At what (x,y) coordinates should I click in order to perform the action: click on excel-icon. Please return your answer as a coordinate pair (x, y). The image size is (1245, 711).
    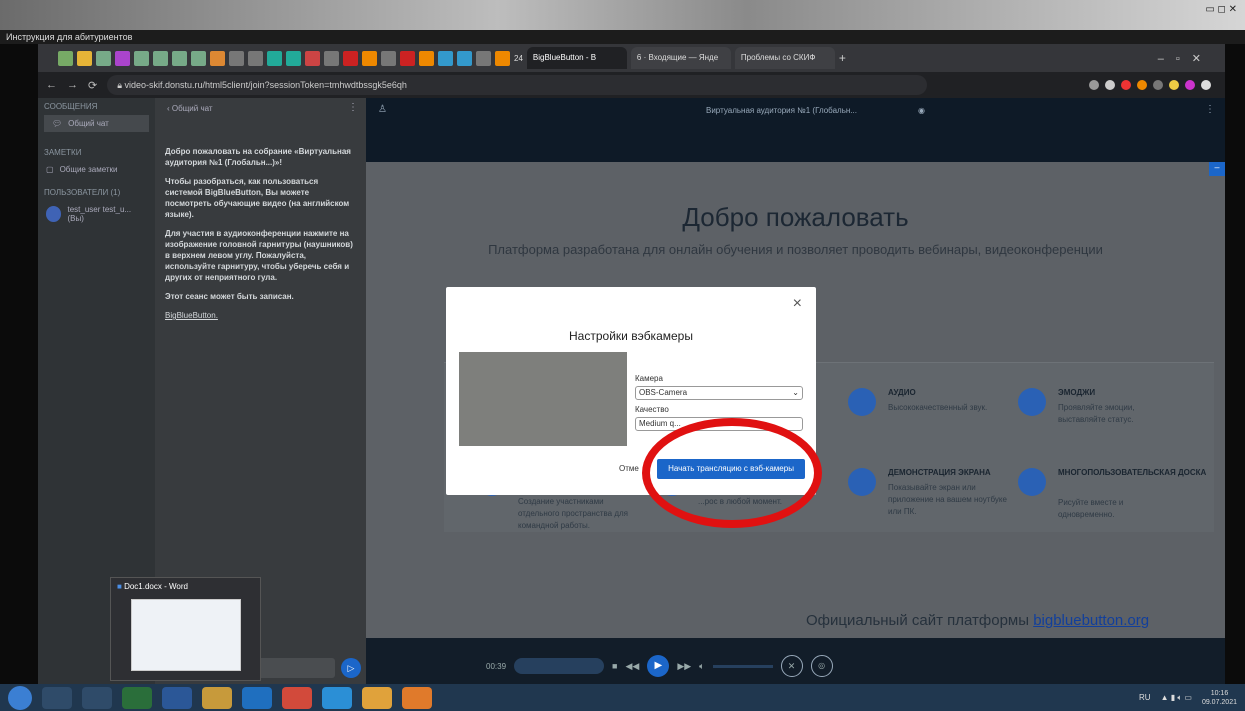
    Looking at the image, I should click on (137, 697).